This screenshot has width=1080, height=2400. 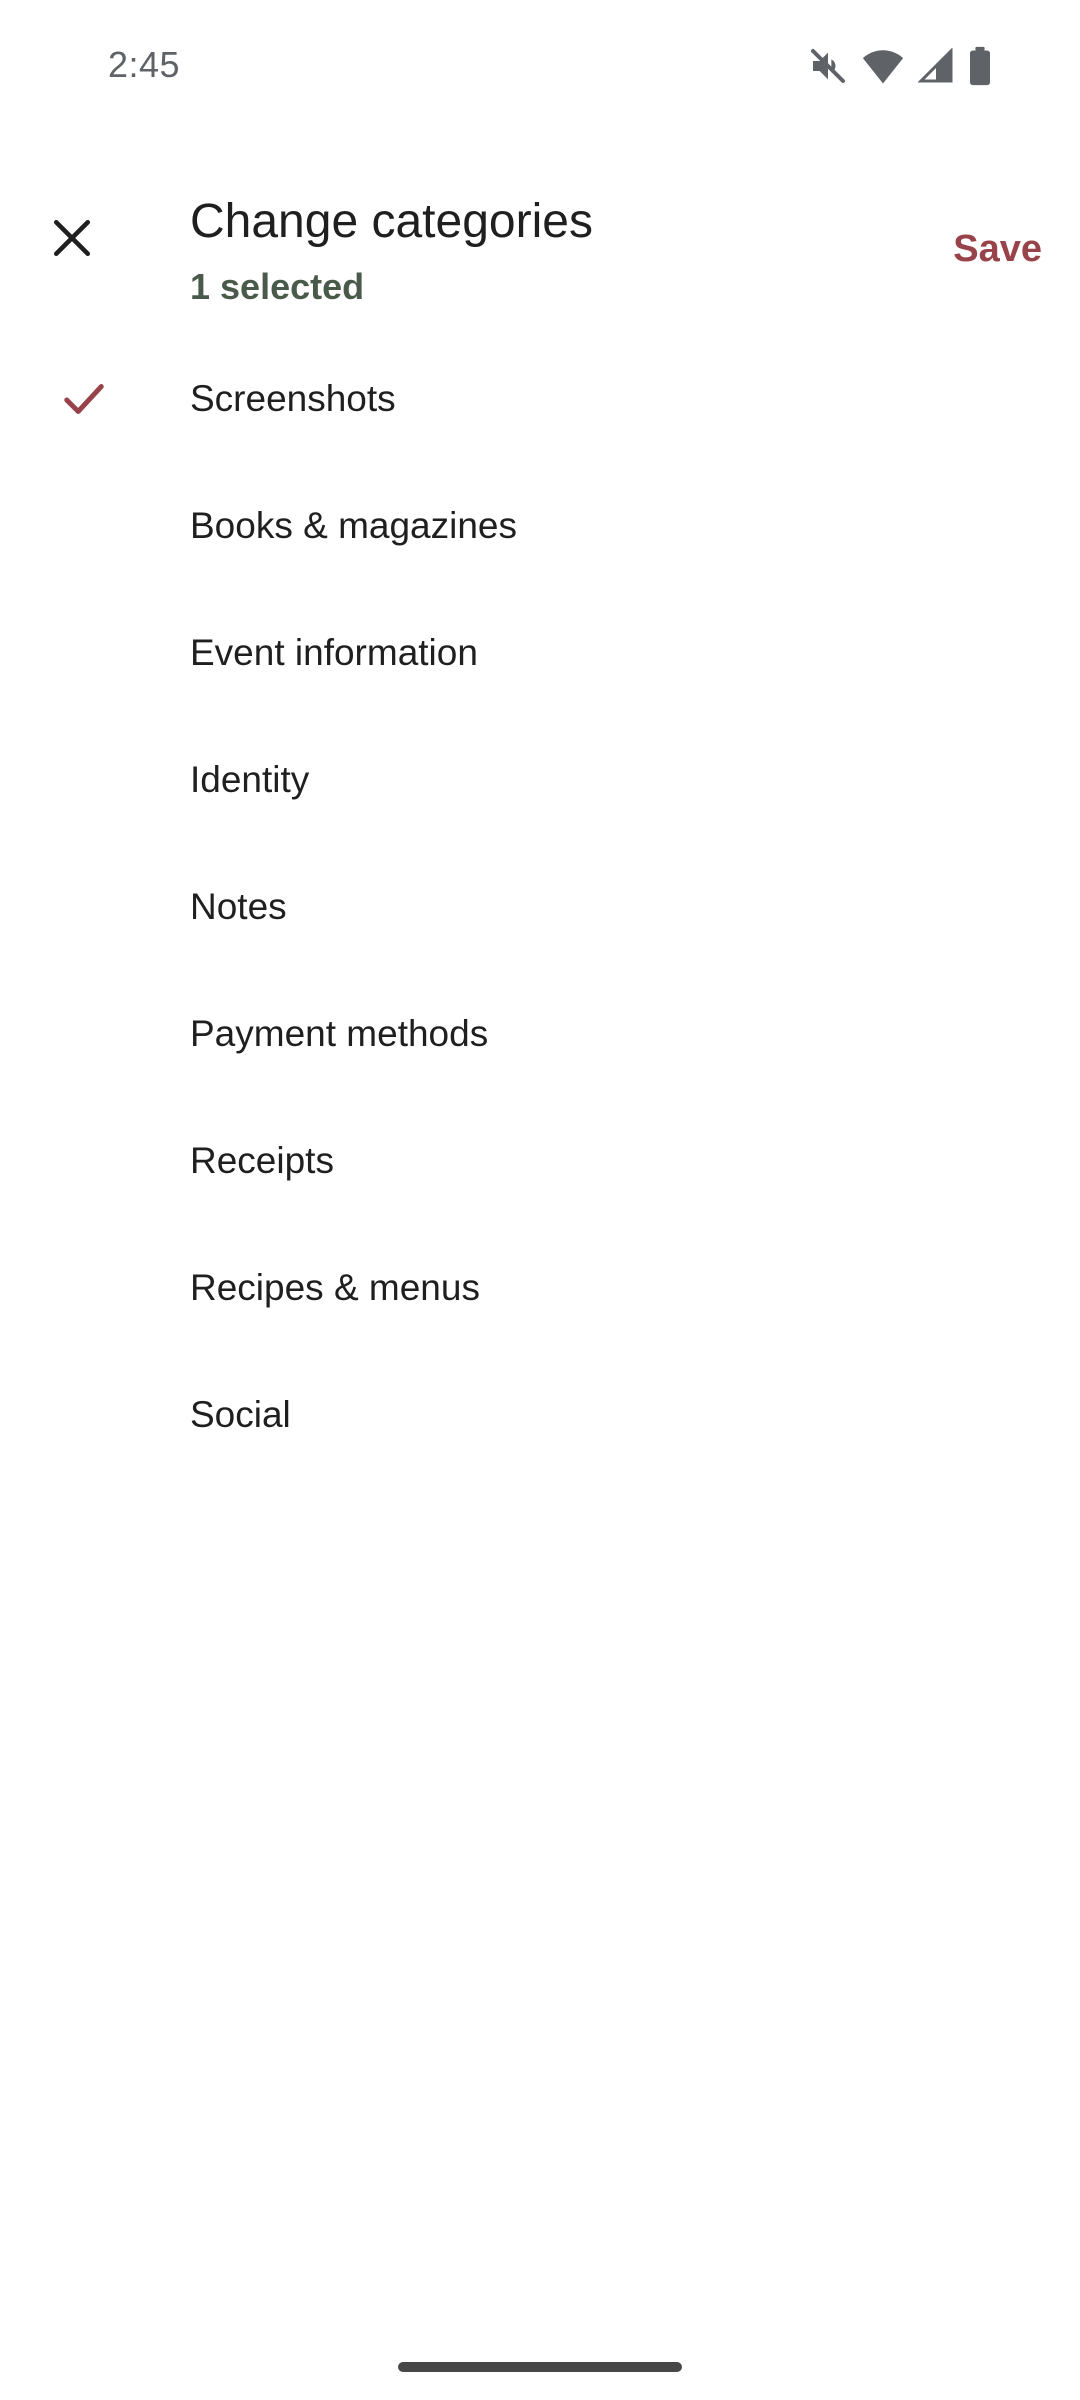 I want to click on signal-icon, so click(x=936, y=66).